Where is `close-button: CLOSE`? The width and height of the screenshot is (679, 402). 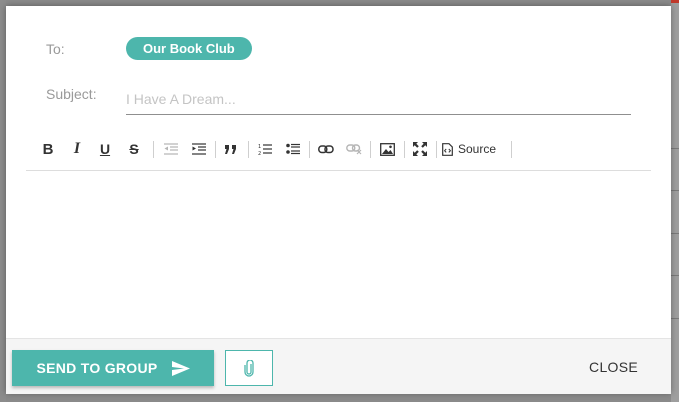 close-button: CLOSE is located at coordinates (613, 367).